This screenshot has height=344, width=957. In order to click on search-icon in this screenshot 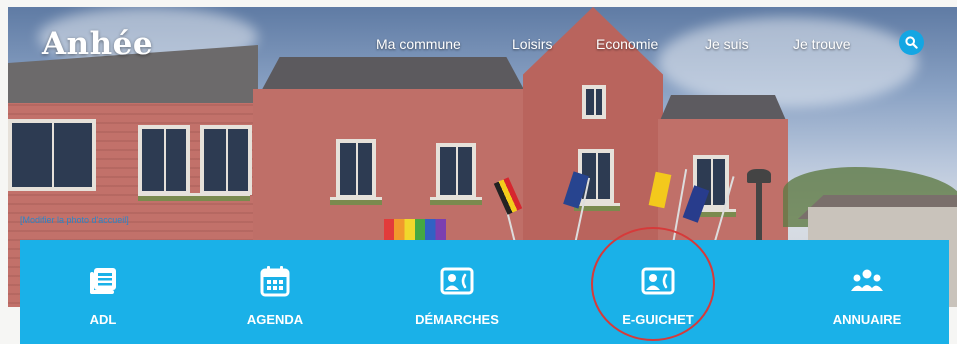, I will do `click(911, 42)`.